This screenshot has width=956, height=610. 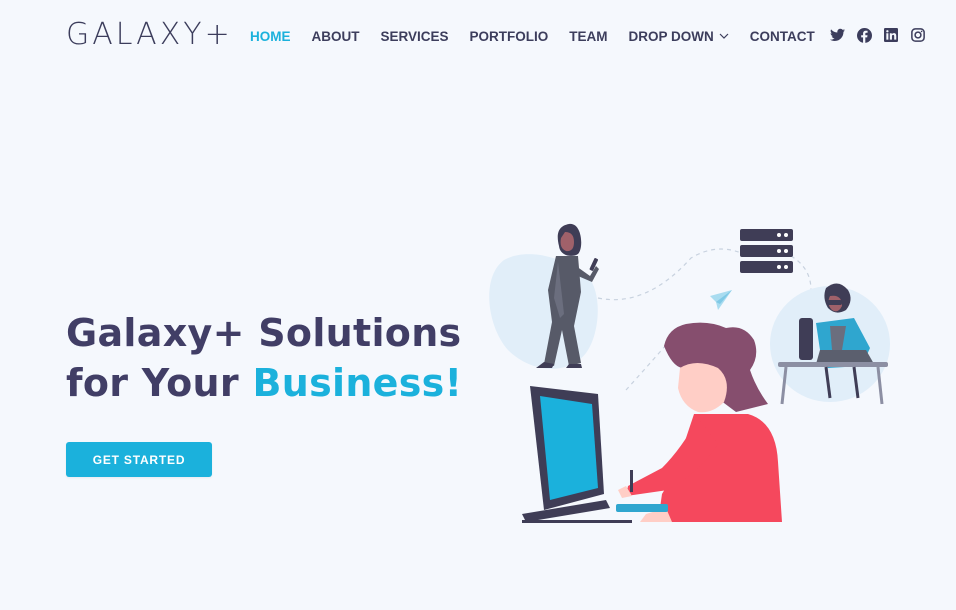 What do you see at coordinates (918, 35) in the screenshot?
I see `instagram-icon` at bounding box center [918, 35].